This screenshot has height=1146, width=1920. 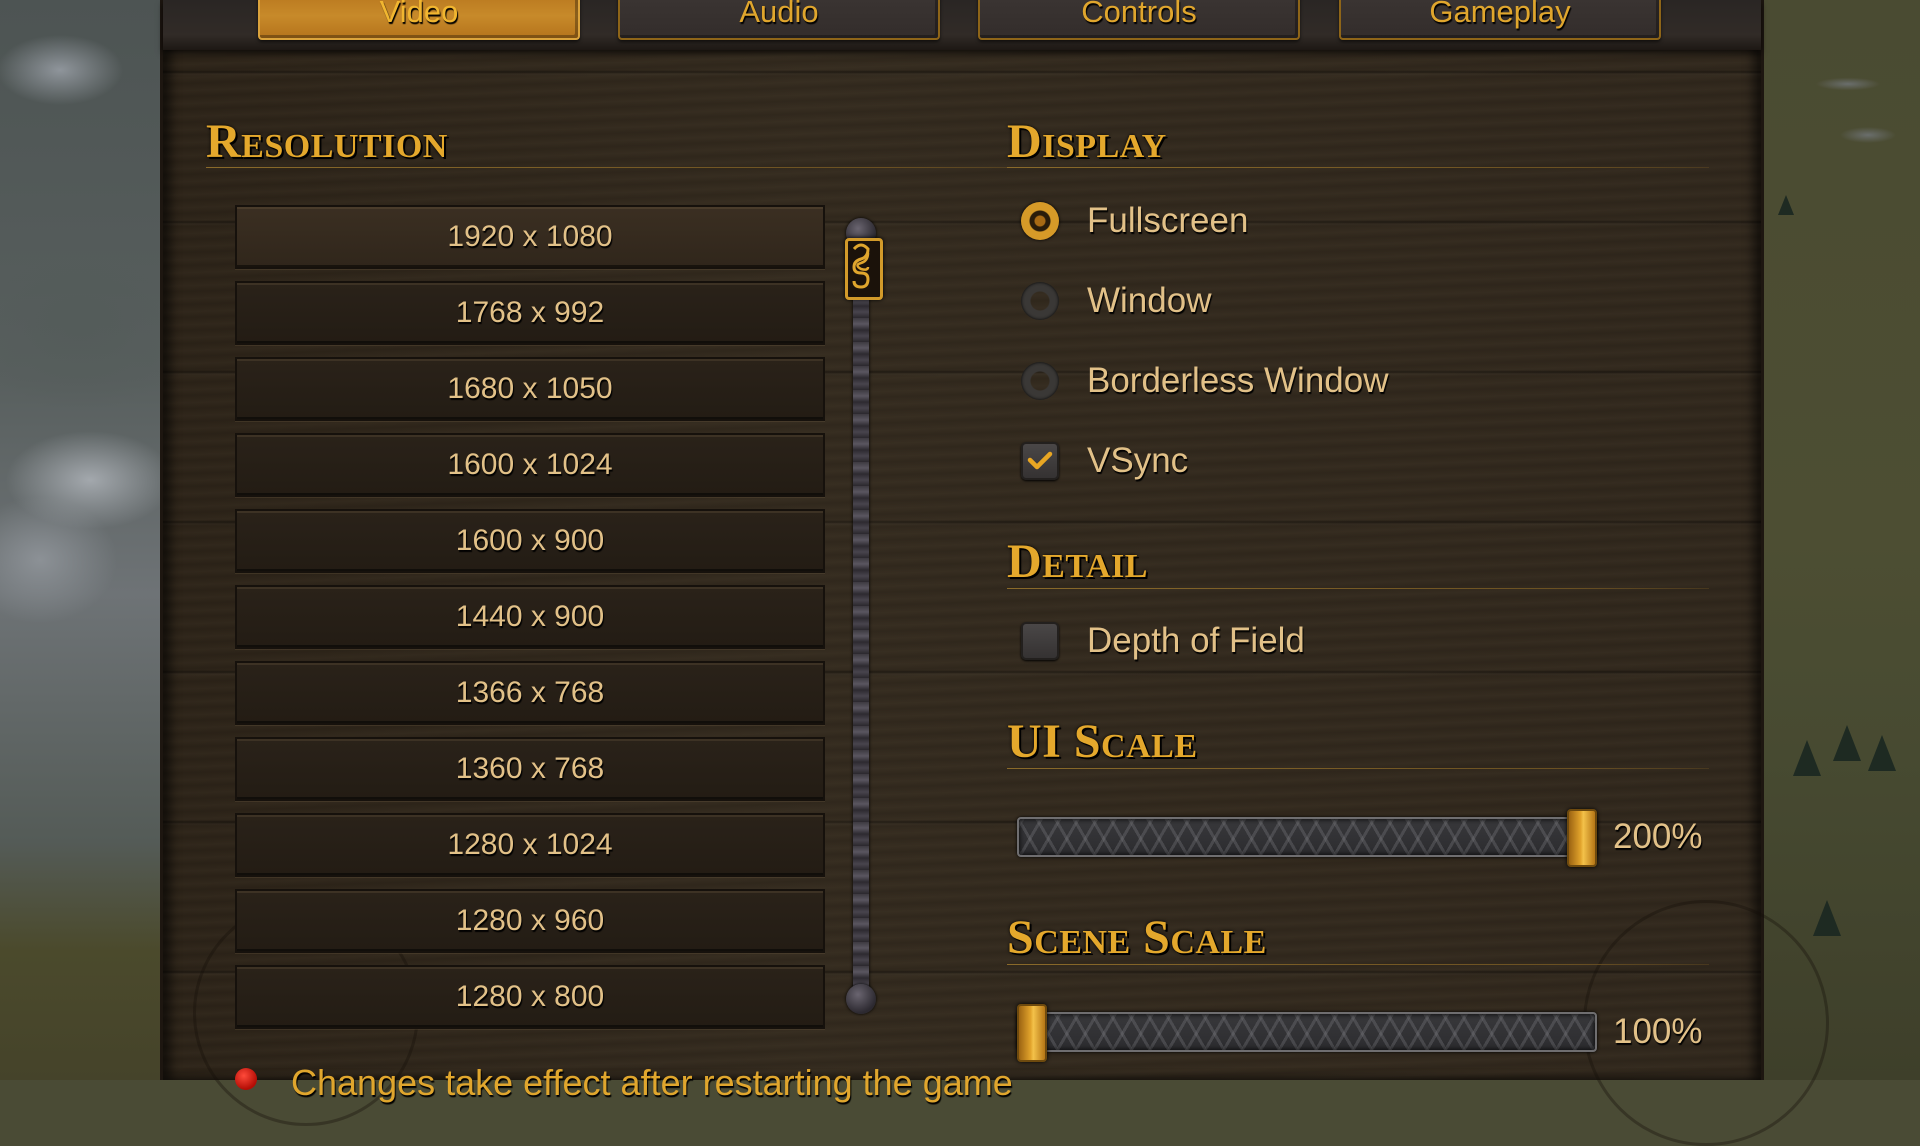 What do you see at coordinates (530, 237) in the screenshot?
I see `resolution-option: 1920 x 1080` at bounding box center [530, 237].